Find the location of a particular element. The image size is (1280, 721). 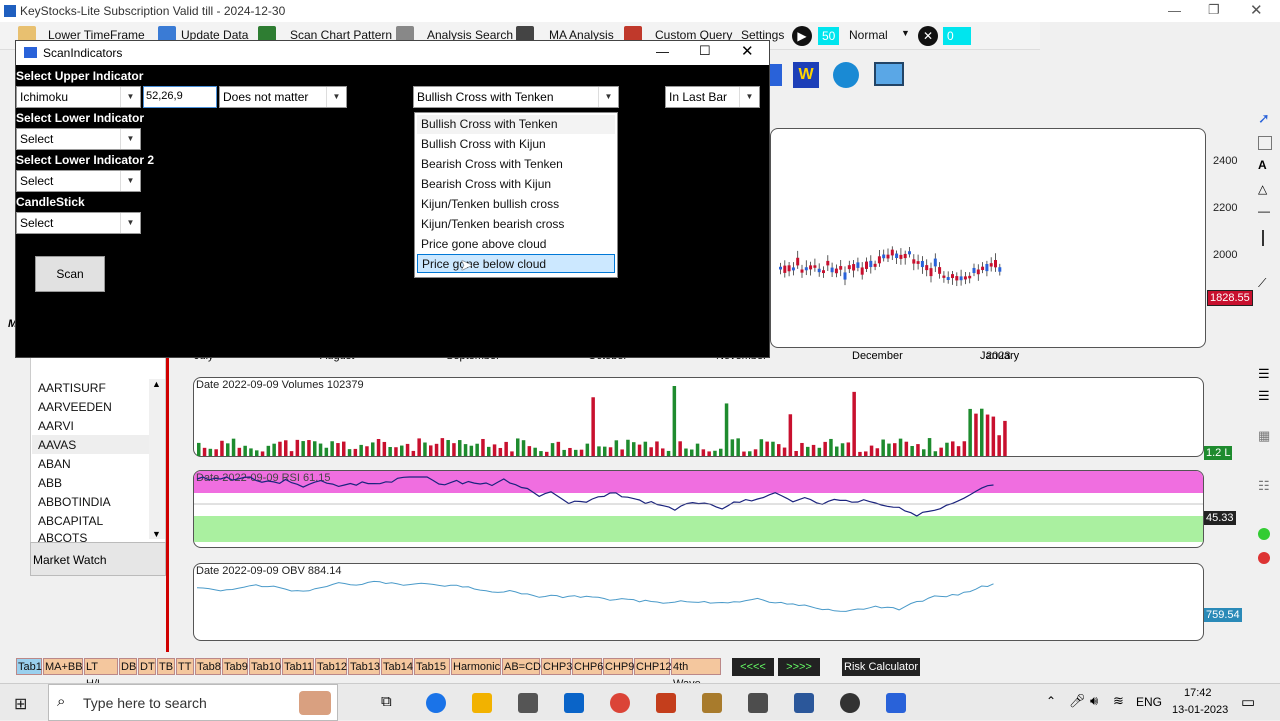

tab-item: CHP9 is located at coordinates (618, 666).